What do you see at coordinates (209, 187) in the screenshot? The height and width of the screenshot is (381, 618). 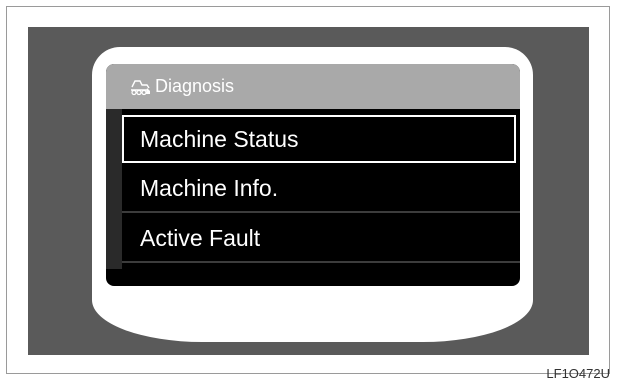 I see `menu-item-label: Machine Info.` at bounding box center [209, 187].